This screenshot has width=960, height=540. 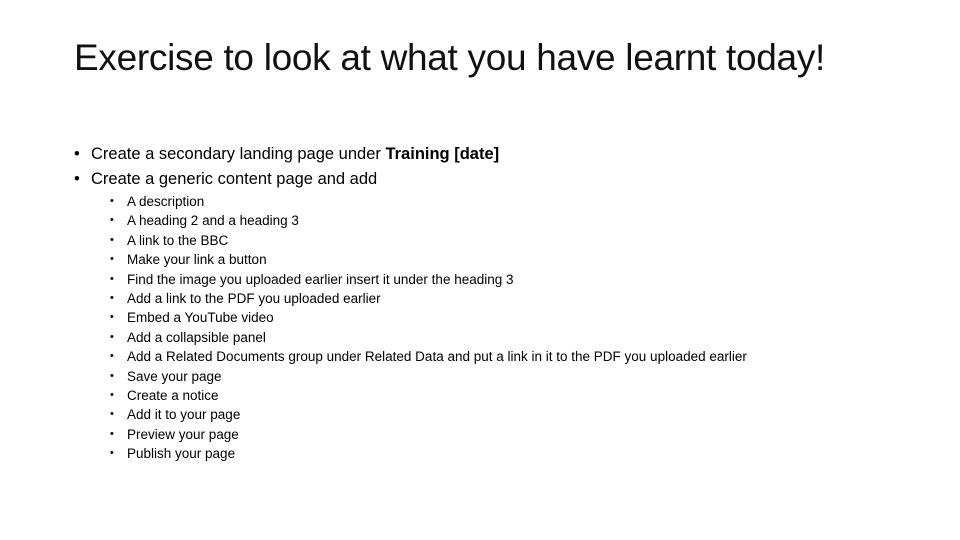 What do you see at coordinates (178, 240) in the screenshot?
I see `sub-bullet-text: A link to the BBC` at bounding box center [178, 240].